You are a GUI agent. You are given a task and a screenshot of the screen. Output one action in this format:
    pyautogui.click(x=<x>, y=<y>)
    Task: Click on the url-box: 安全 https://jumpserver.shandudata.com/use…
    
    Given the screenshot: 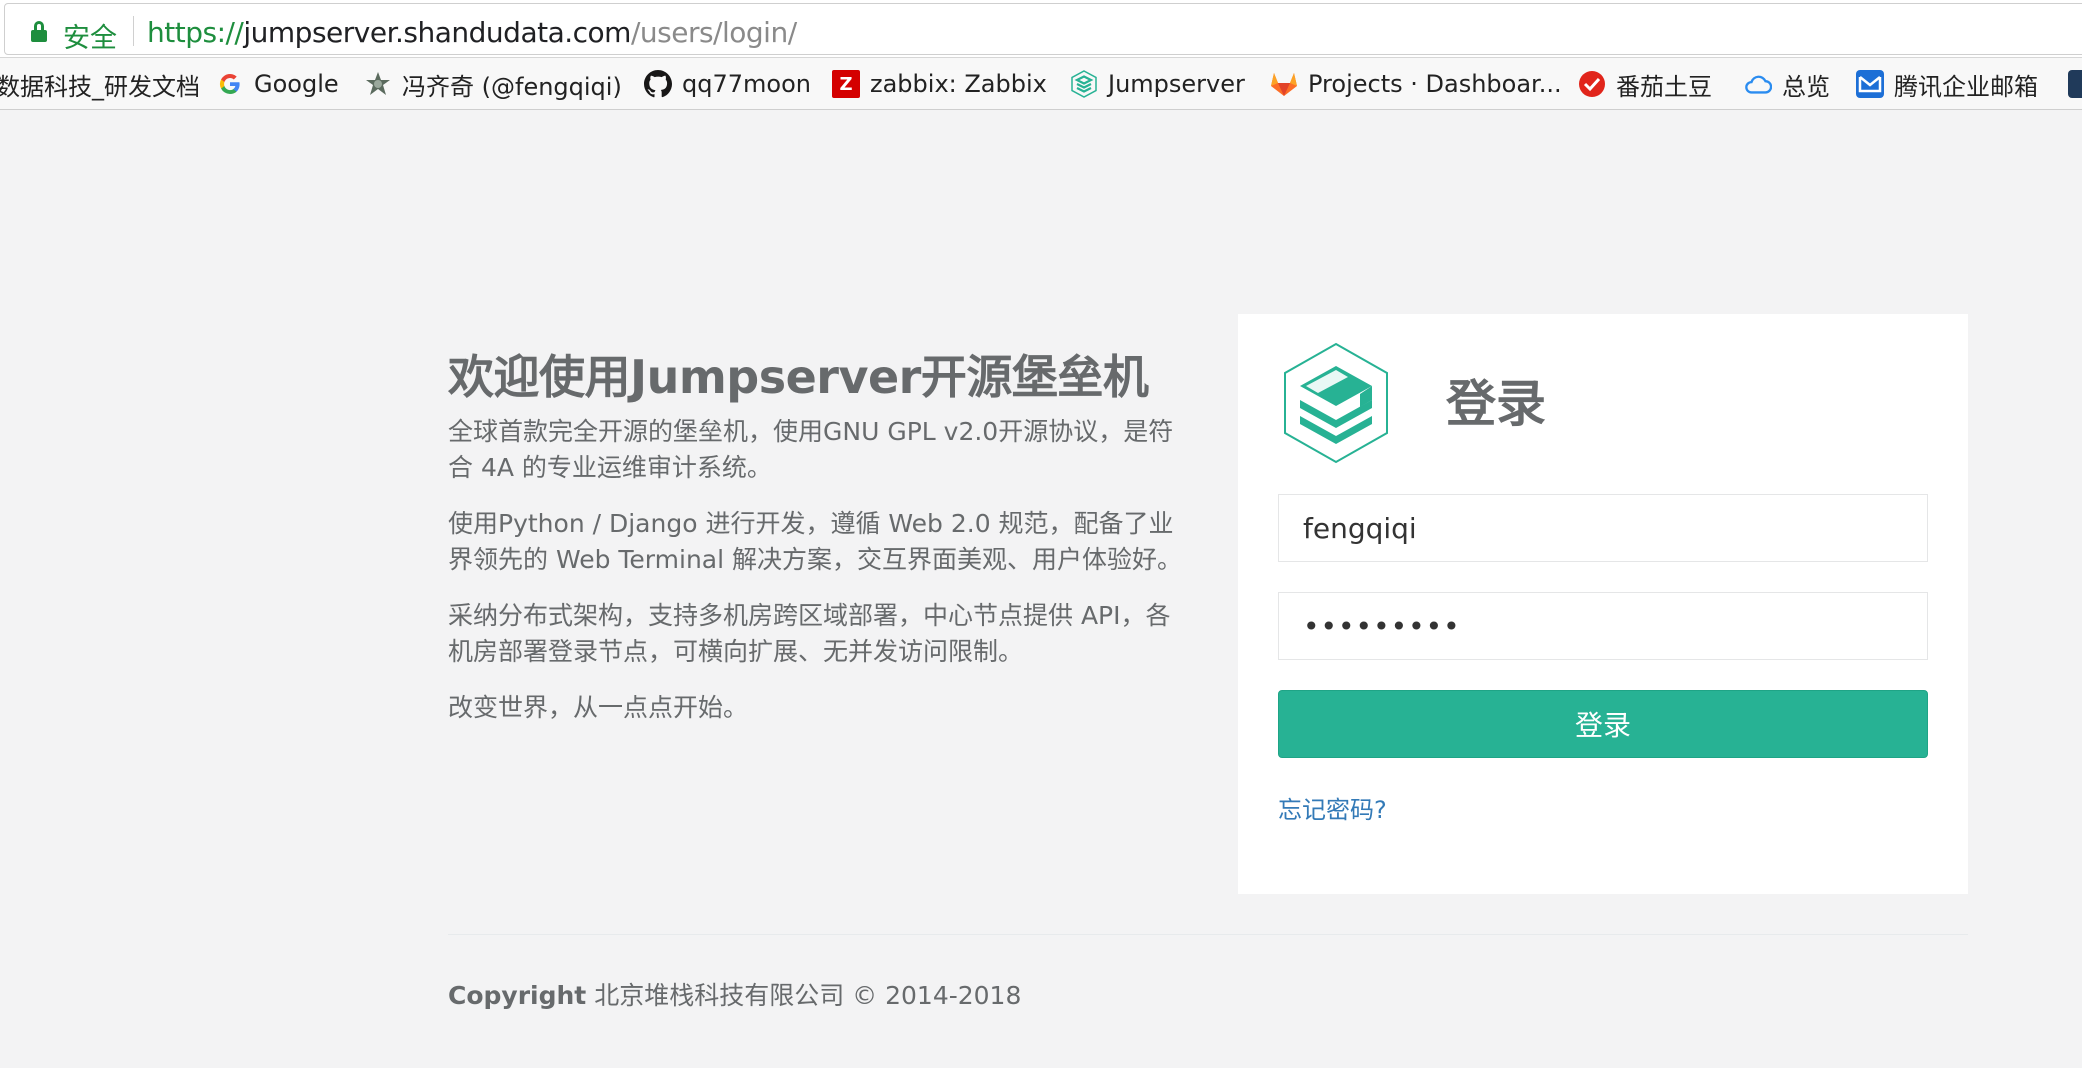 What is the action you would take?
    pyautogui.click(x=1043, y=29)
    